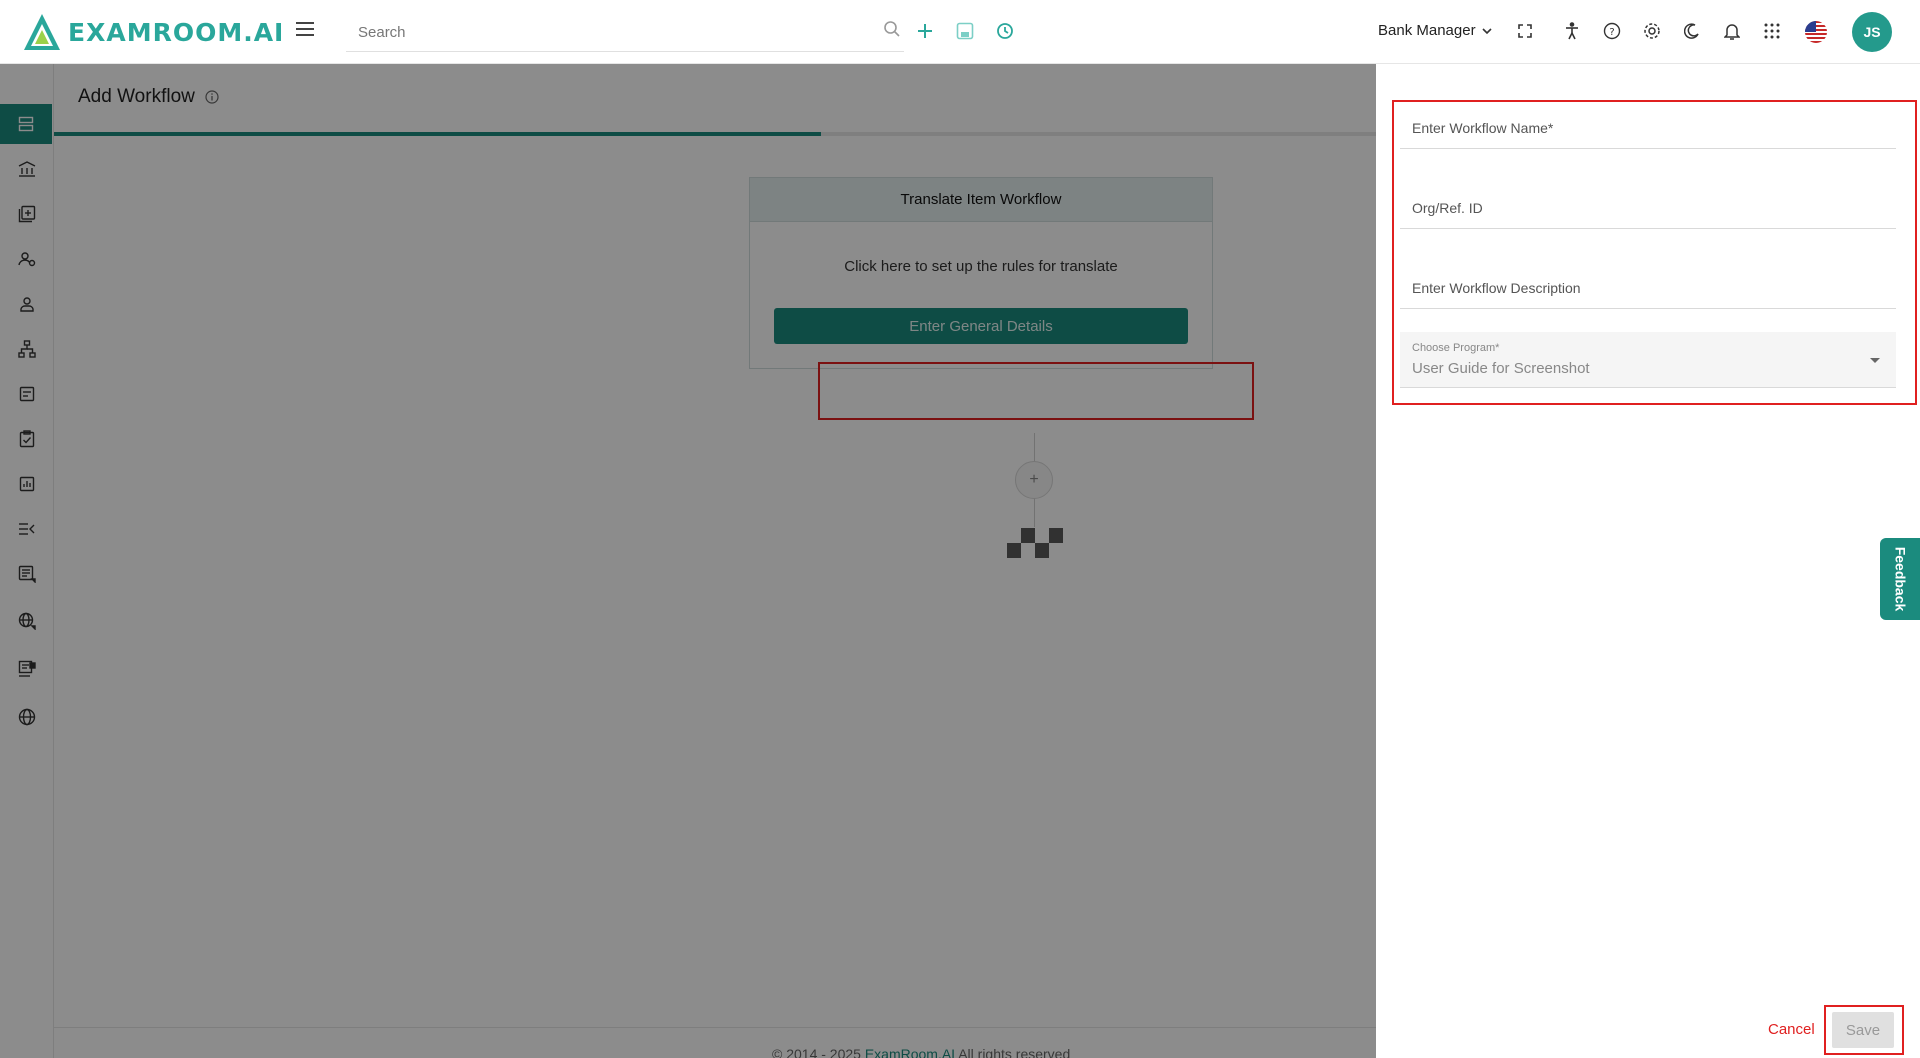 The width and height of the screenshot is (1920, 1058). I want to click on feedback-label: Feedback, so click(1900, 579).